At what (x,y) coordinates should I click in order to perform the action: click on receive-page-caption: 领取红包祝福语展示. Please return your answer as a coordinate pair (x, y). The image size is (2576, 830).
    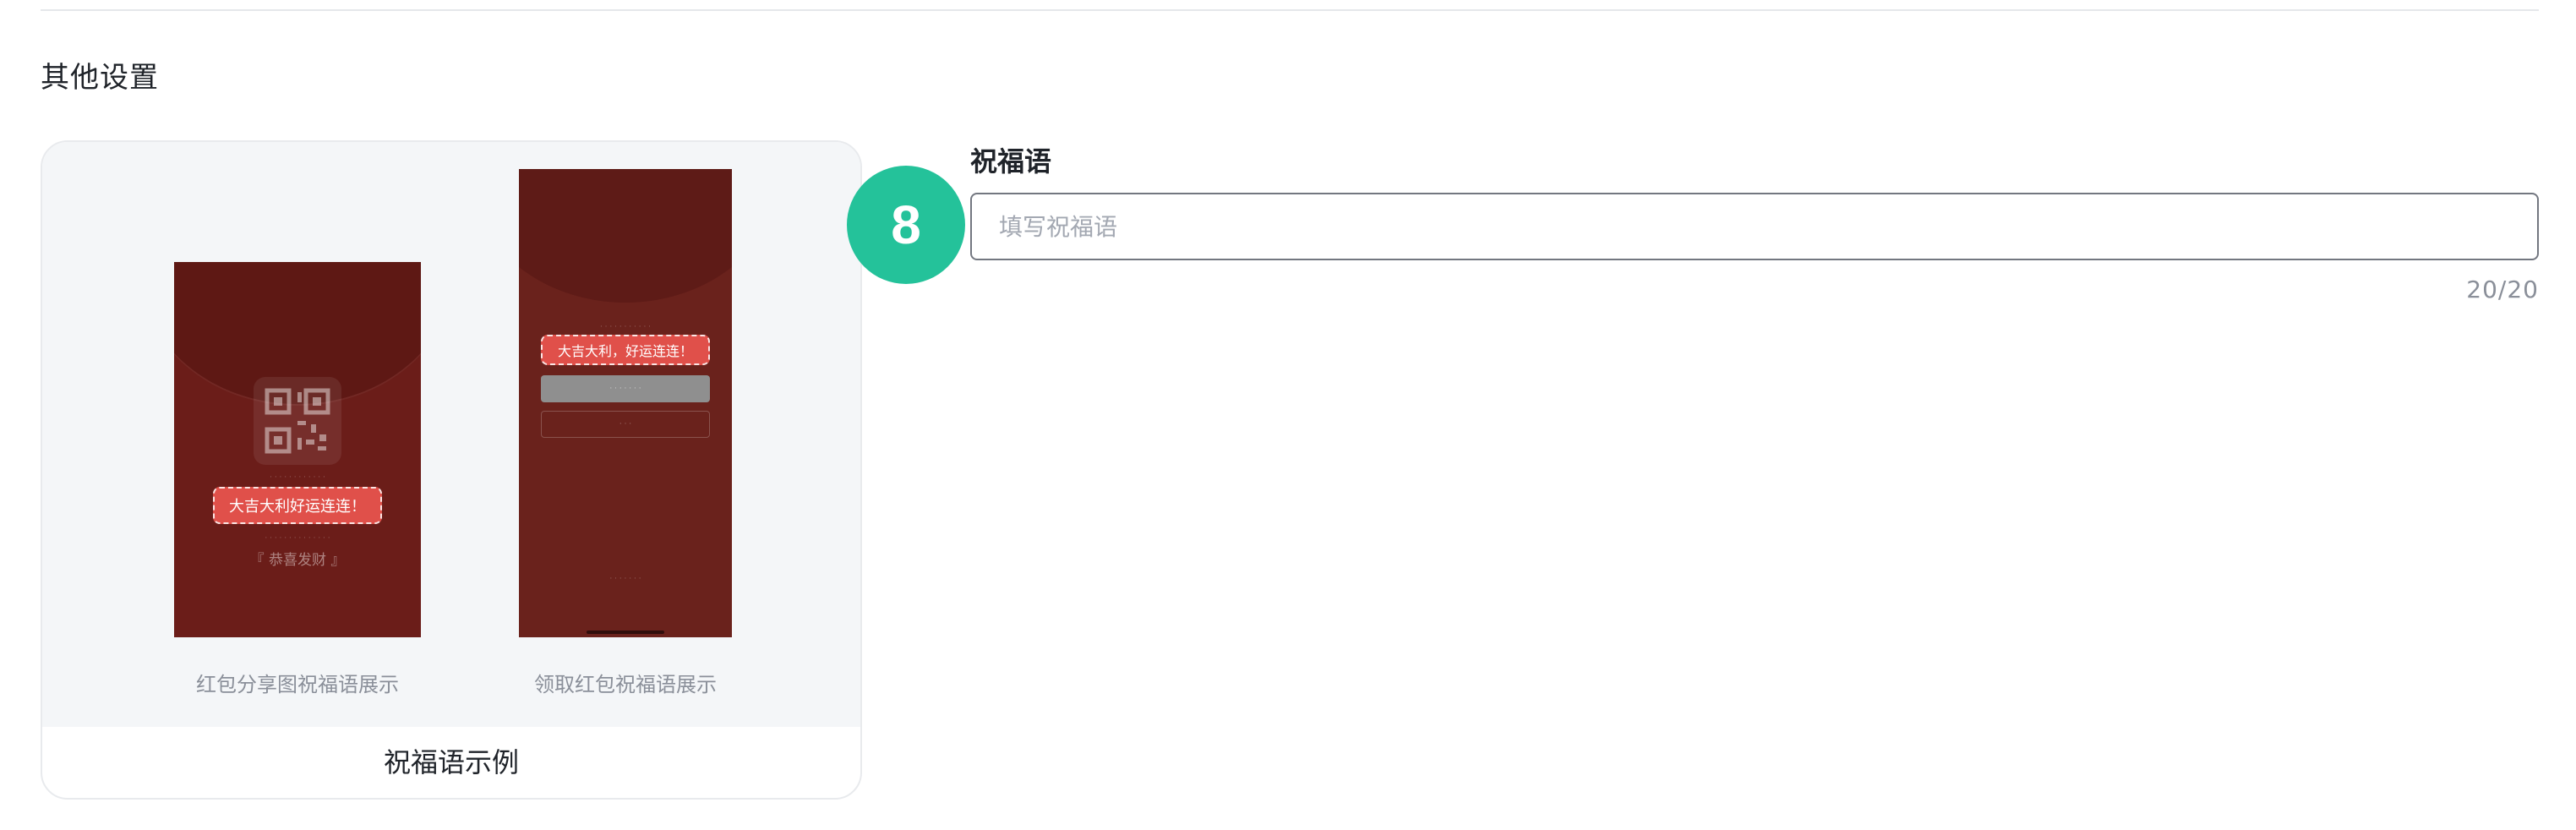
    Looking at the image, I should click on (625, 685).